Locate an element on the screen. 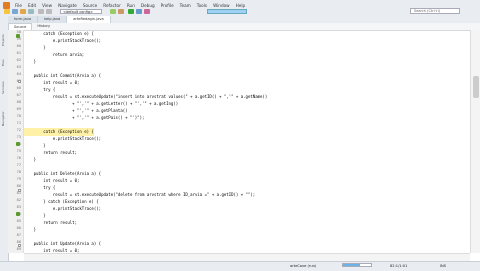 The width and height of the screenshot is (480, 271). line-number: 87 is located at coordinates (18, 235).